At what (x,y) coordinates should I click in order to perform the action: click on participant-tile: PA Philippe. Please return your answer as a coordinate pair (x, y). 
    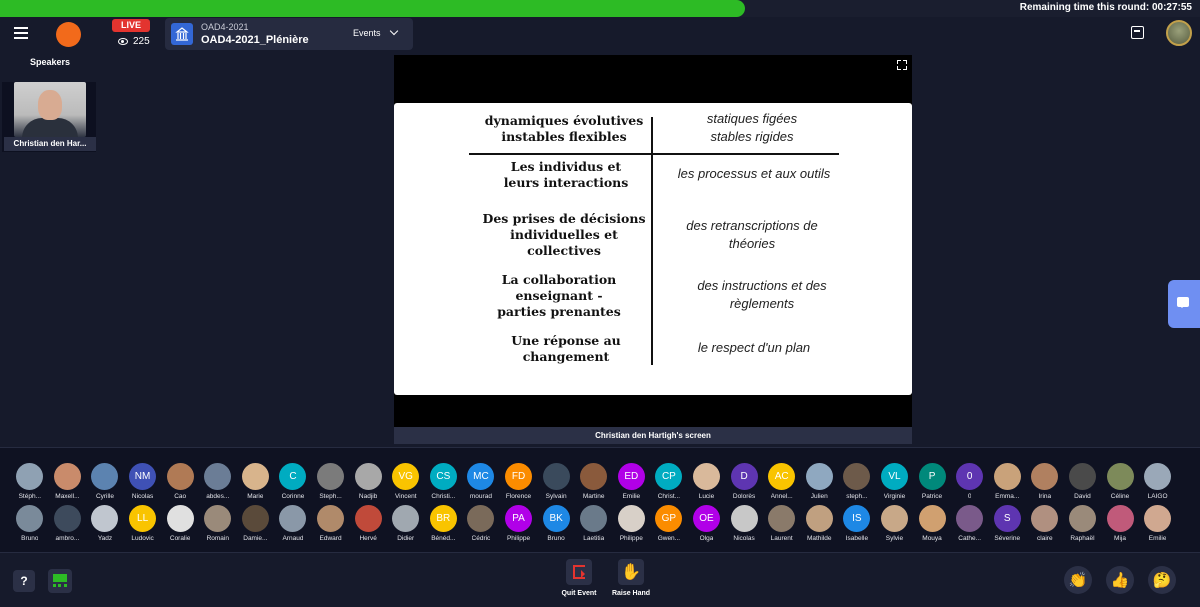
    Looking at the image, I should click on (519, 523).